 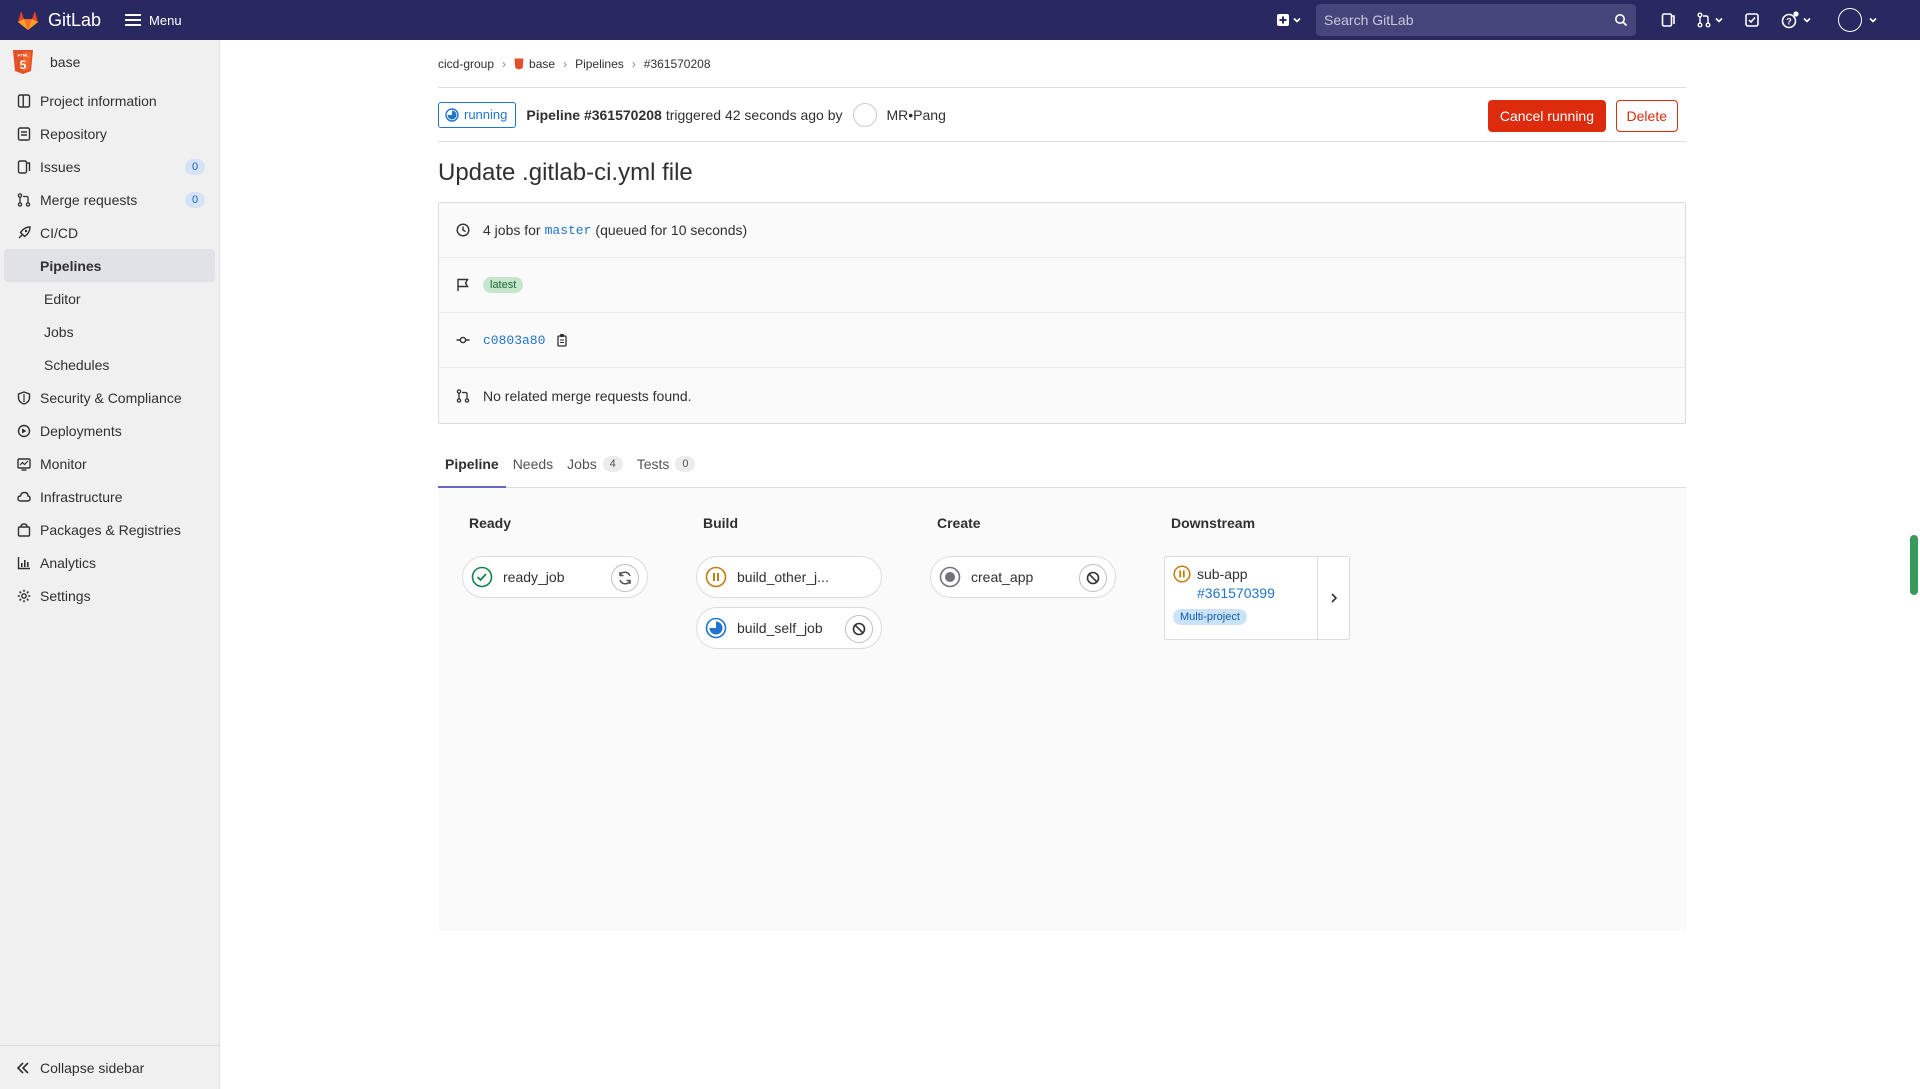 What do you see at coordinates (133, 20) in the screenshot?
I see `hamburger-icon` at bounding box center [133, 20].